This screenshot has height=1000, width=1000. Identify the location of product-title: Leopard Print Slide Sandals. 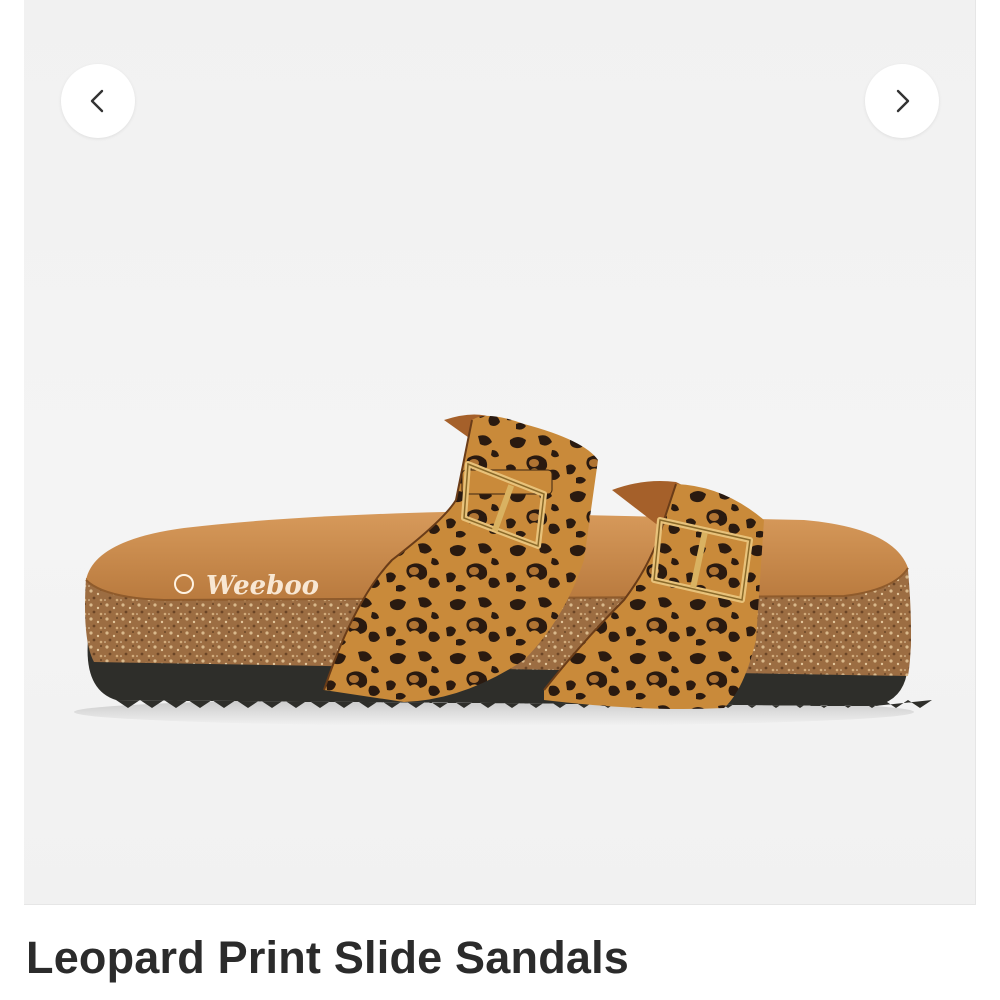
(328, 957).